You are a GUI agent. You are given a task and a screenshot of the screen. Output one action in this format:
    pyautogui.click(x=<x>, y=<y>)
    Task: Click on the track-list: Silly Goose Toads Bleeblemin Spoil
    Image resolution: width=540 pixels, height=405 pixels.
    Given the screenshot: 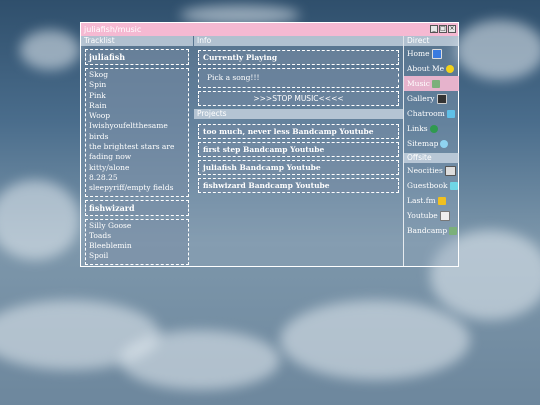 What is the action you would take?
    pyautogui.click(x=137, y=241)
    